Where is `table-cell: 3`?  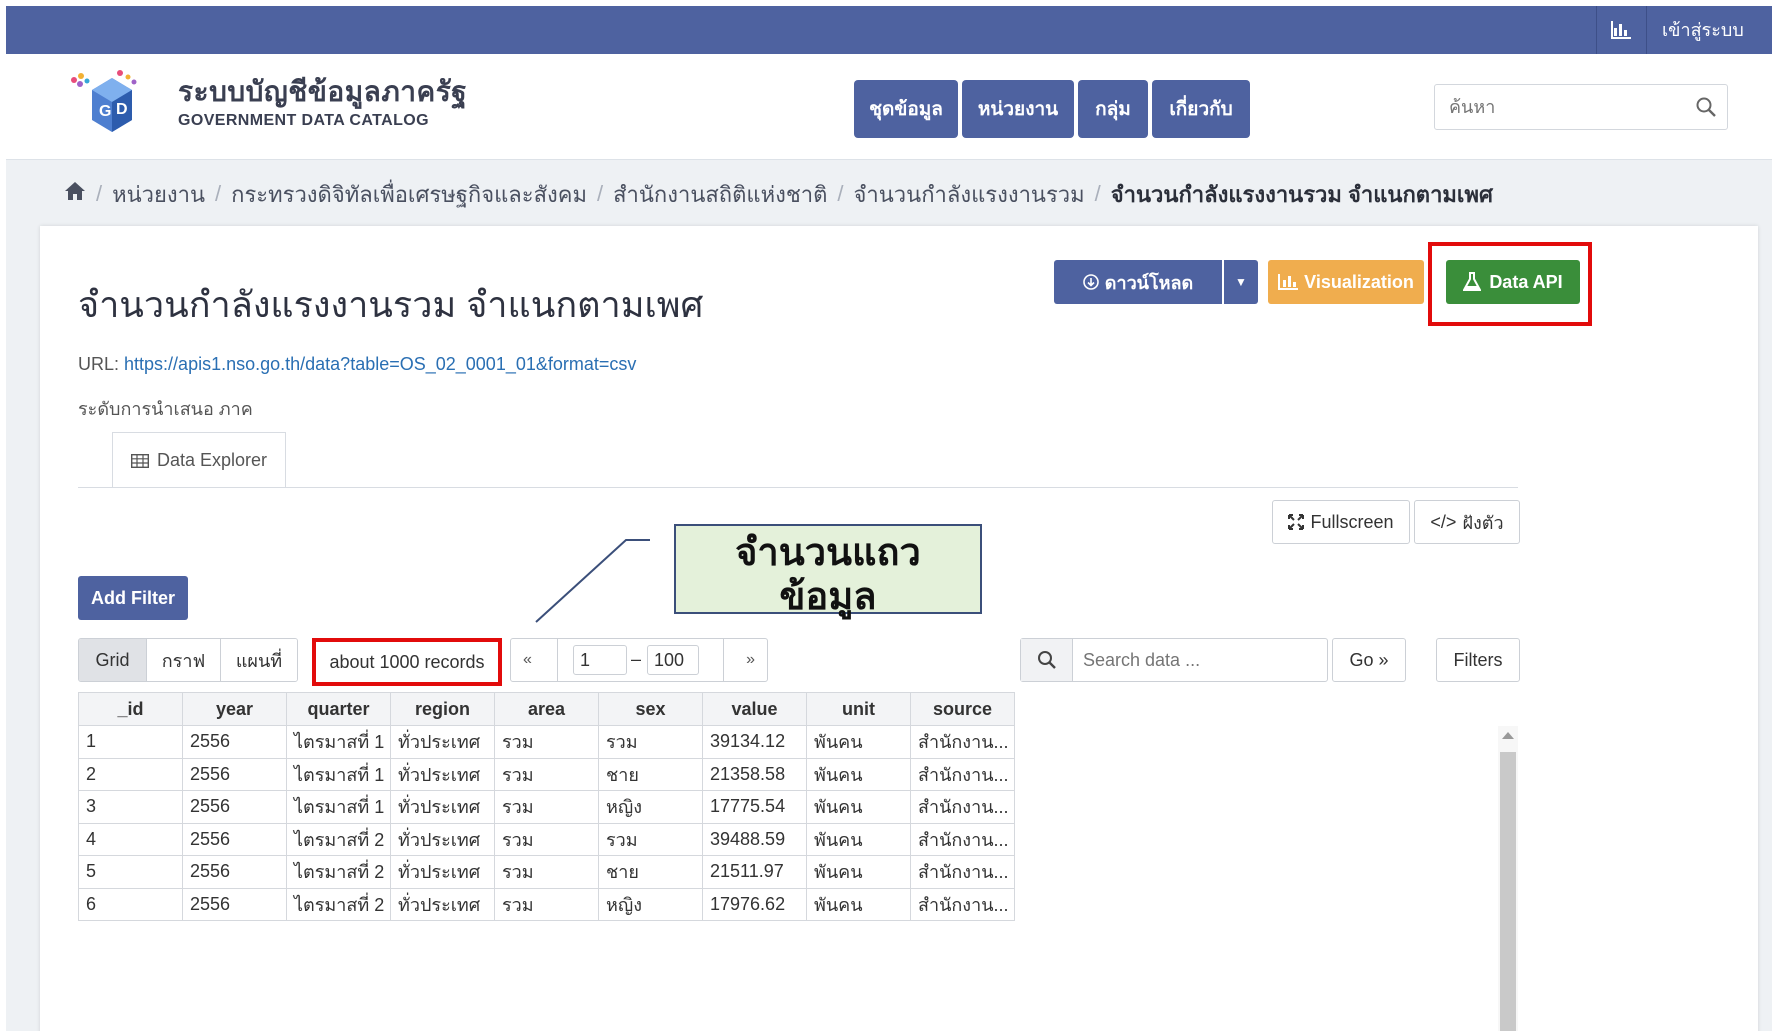 table-cell: 3 is located at coordinates (130, 807).